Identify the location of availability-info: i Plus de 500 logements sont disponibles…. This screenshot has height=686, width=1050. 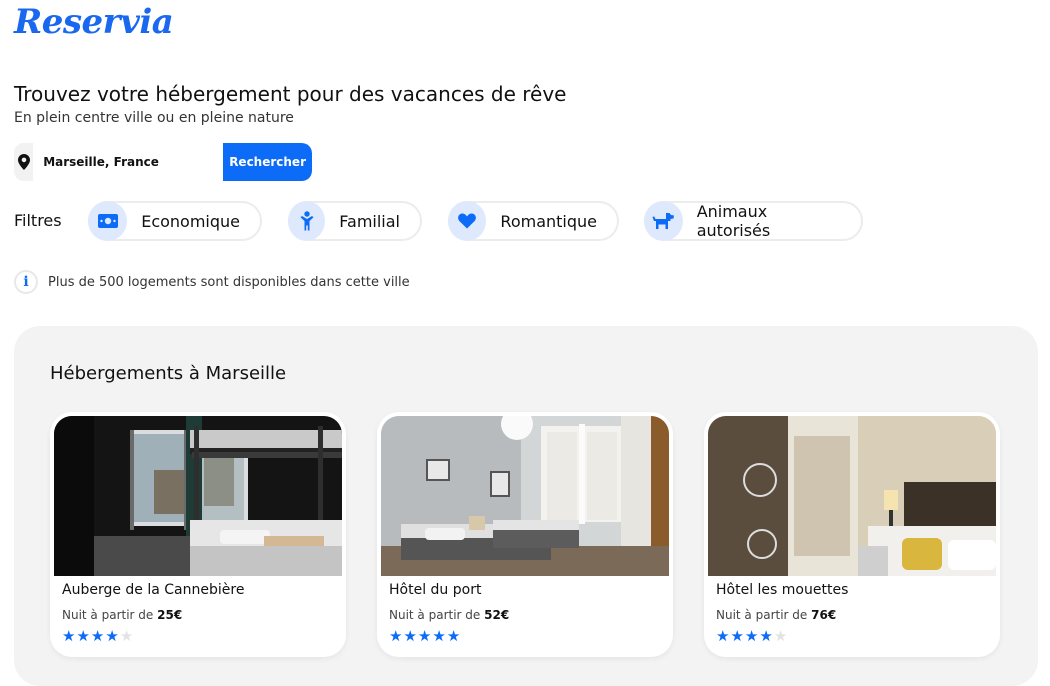
(212, 282).